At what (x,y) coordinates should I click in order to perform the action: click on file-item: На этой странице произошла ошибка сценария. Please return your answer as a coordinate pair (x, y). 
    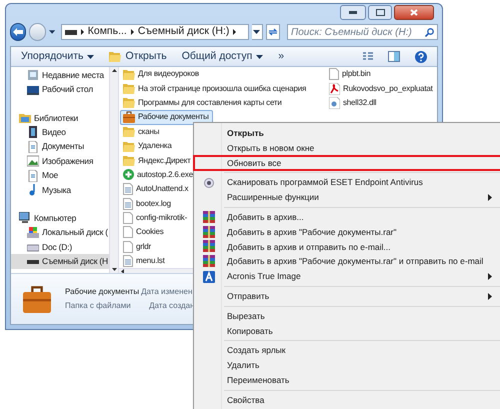
    Looking at the image, I should click on (215, 88).